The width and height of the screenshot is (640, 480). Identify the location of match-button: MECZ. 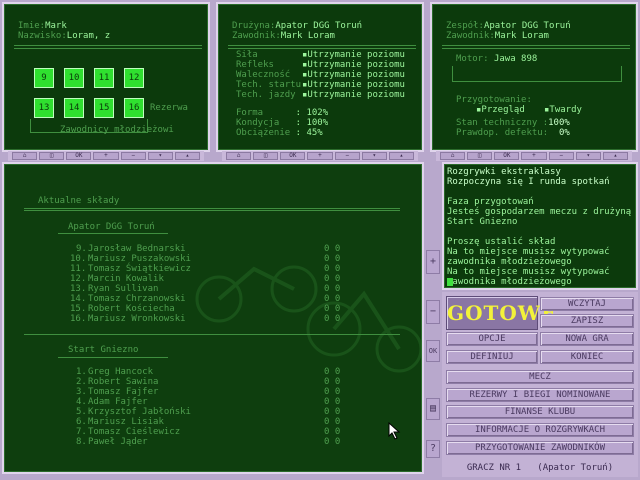
(540, 377).